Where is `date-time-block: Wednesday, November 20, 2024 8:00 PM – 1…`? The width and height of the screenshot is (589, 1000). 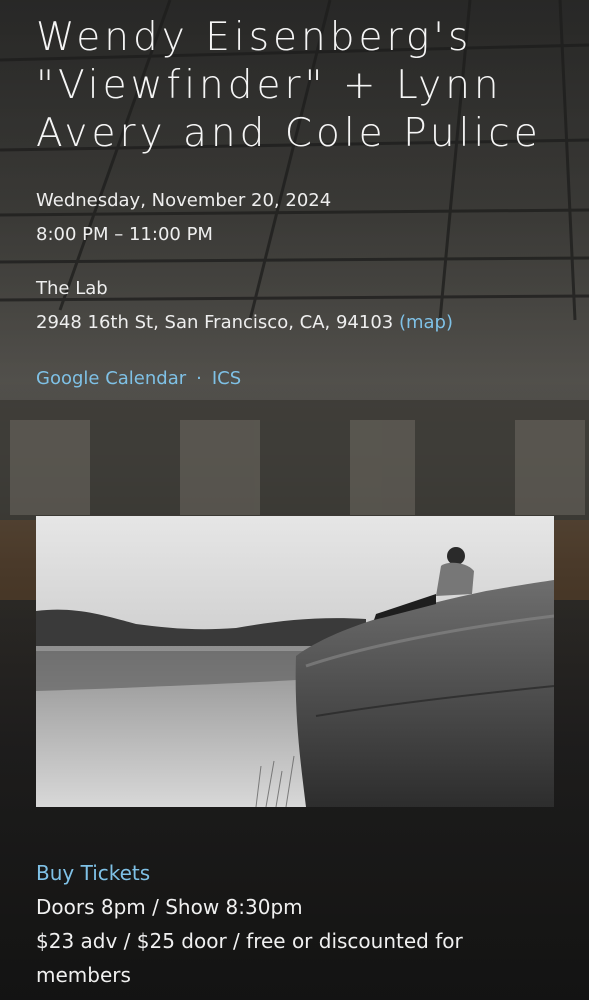 date-time-block: Wednesday, November 20, 2024 8:00 PM – 1… is located at coordinates (296, 218).